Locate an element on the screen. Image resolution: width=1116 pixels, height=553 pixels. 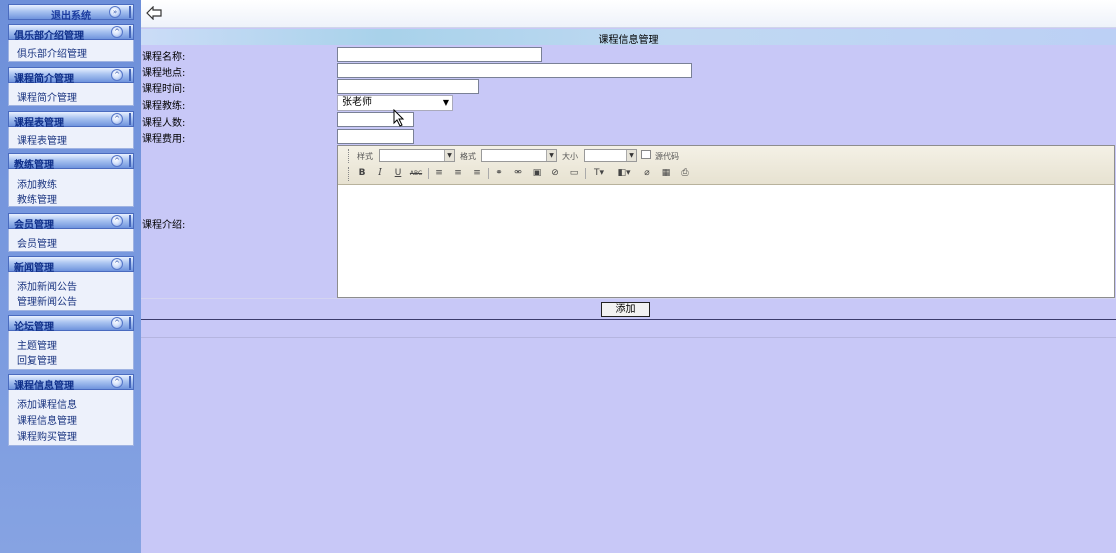
eraser-icon: ⌀ is located at coordinates (647, 173).